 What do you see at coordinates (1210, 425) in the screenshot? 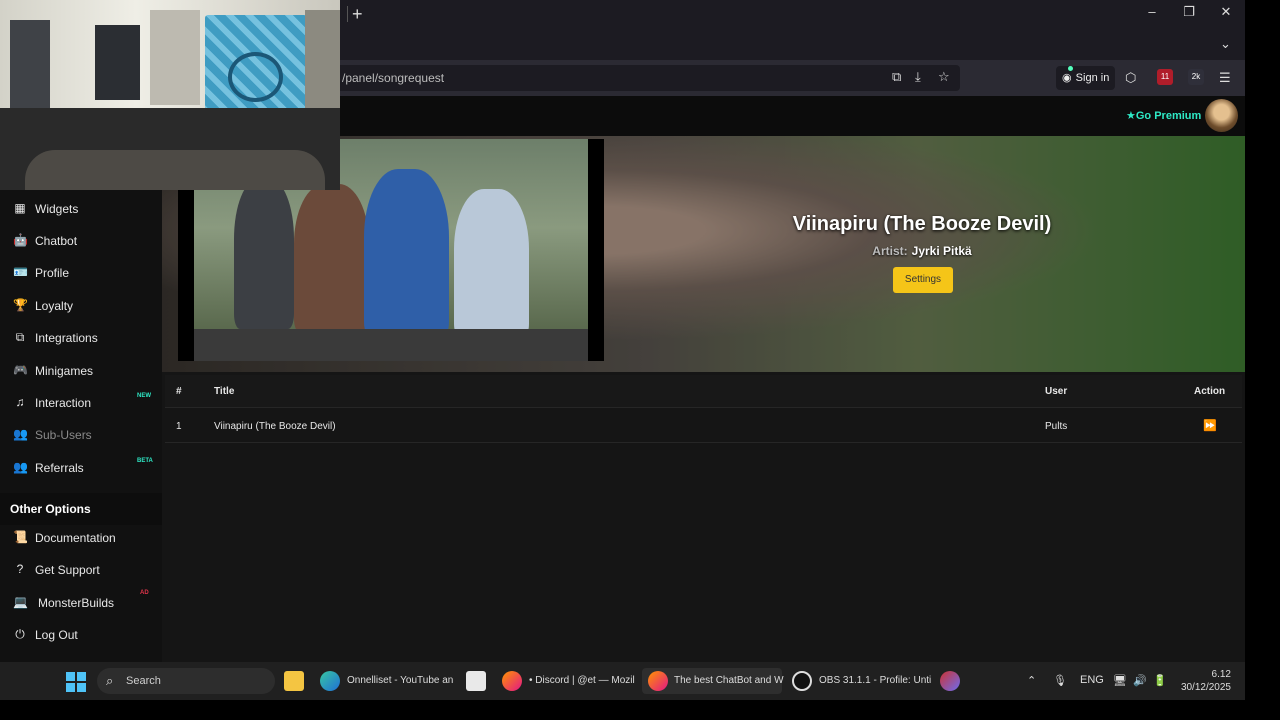
I see `skip-forward-icon: ⏩` at bounding box center [1210, 425].